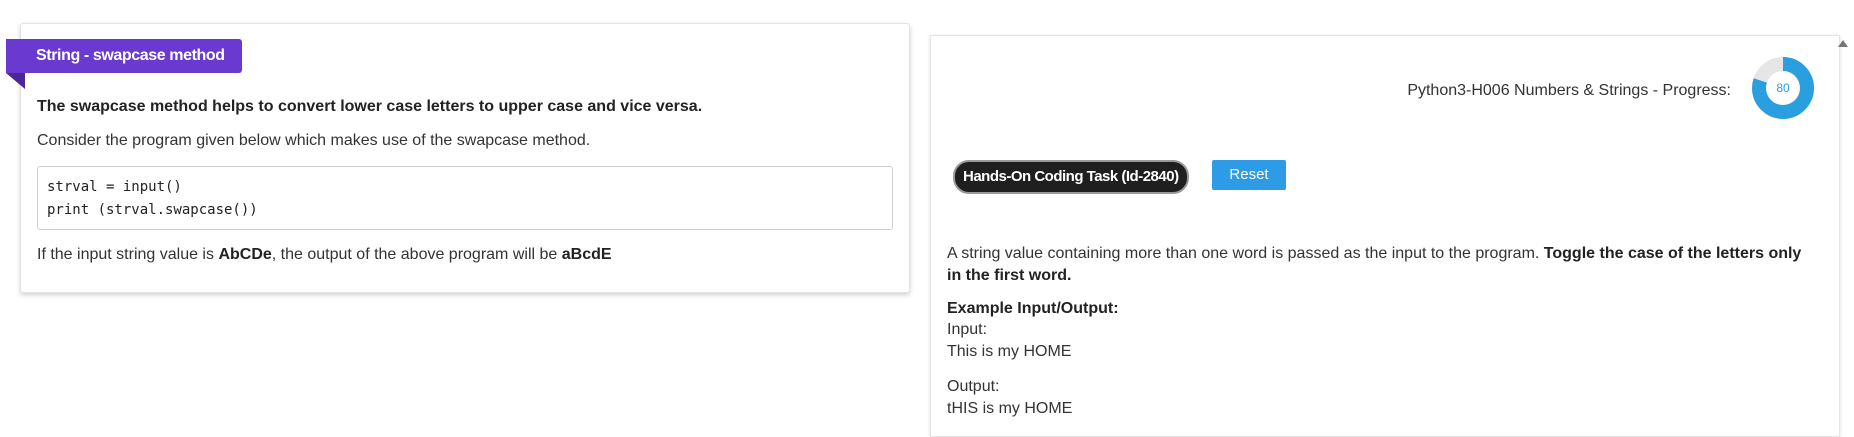 The height and width of the screenshot is (437, 1854). I want to click on scroll-up-icon, so click(1843, 43).